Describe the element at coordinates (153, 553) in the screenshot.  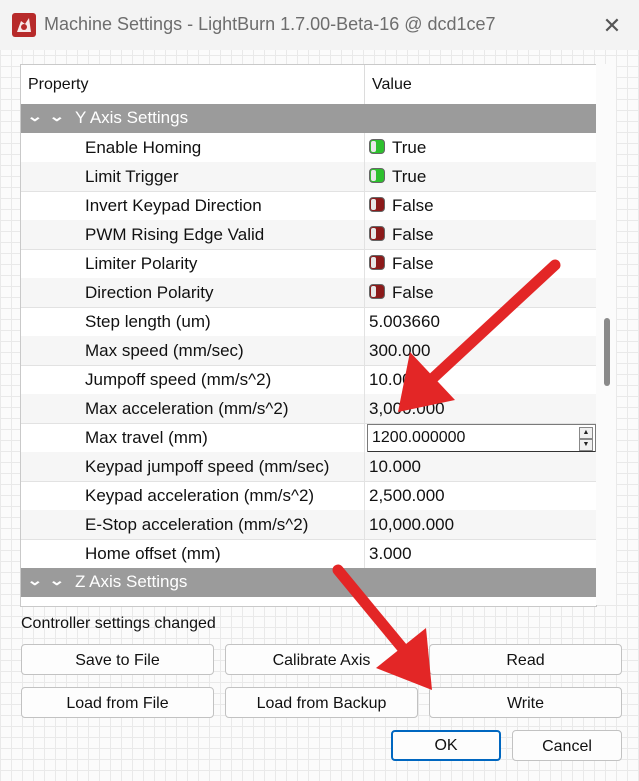
I see `property-name: Home offset (mm)` at that location.